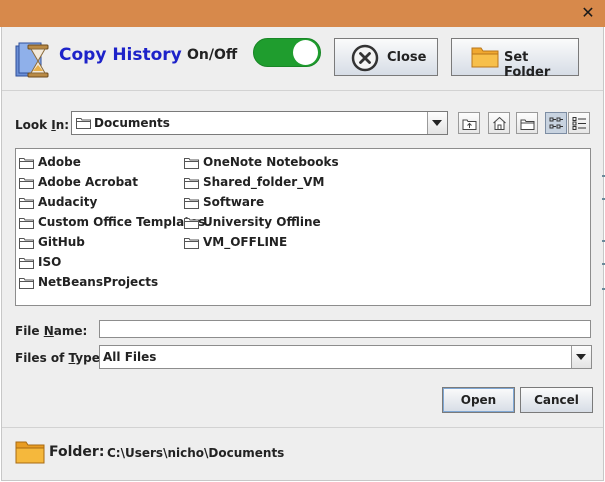 The image size is (605, 482). I want to click on set-folder-button-label: Set Folder, so click(527, 65).